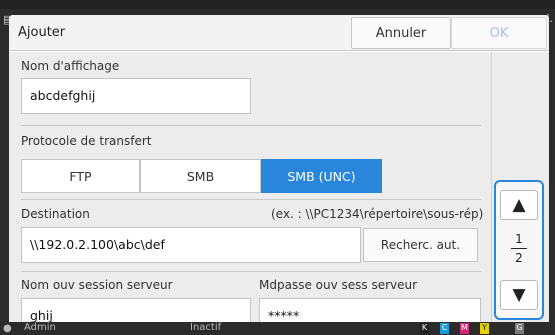 This screenshot has height=335, width=555. What do you see at coordinates (420, 245) in the screenshot?
I see `auto-search-button: Recherc. aut.` at bounding box center [420, 245].